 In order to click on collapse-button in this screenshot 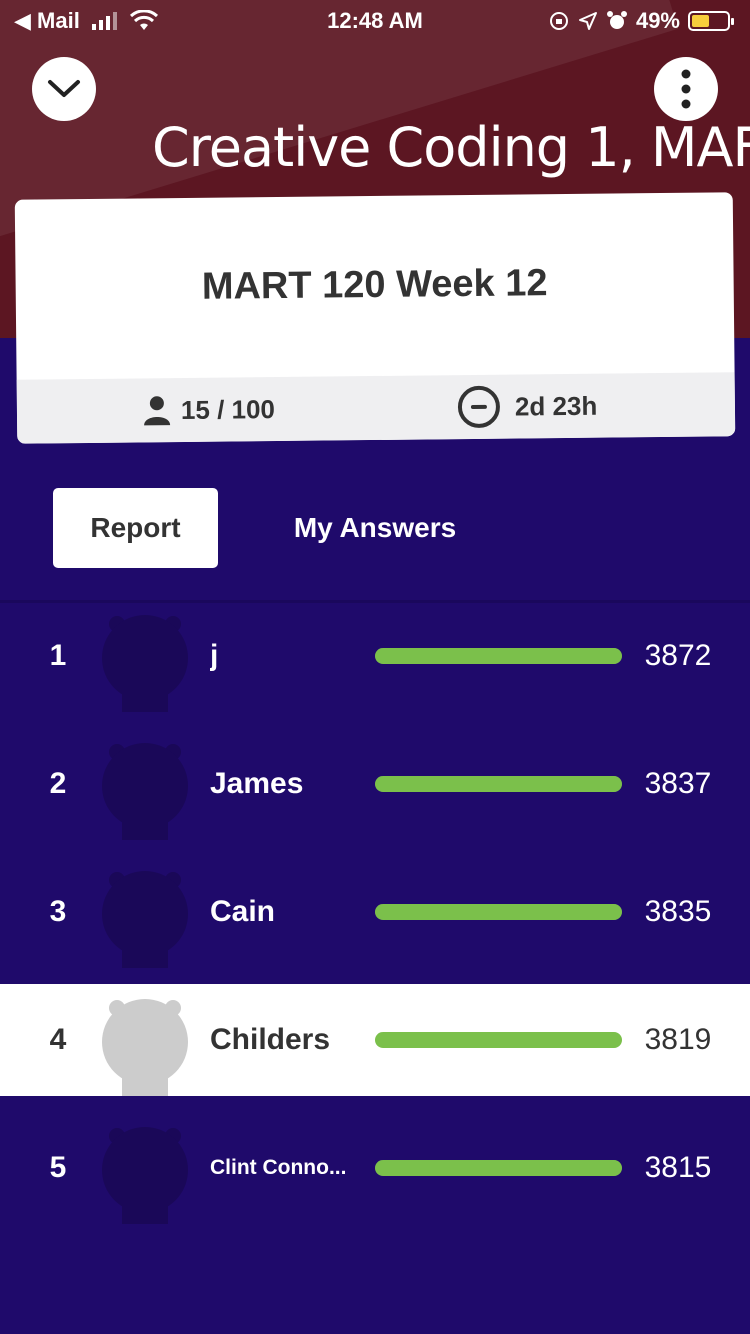, I will do `click(64, 89)`.